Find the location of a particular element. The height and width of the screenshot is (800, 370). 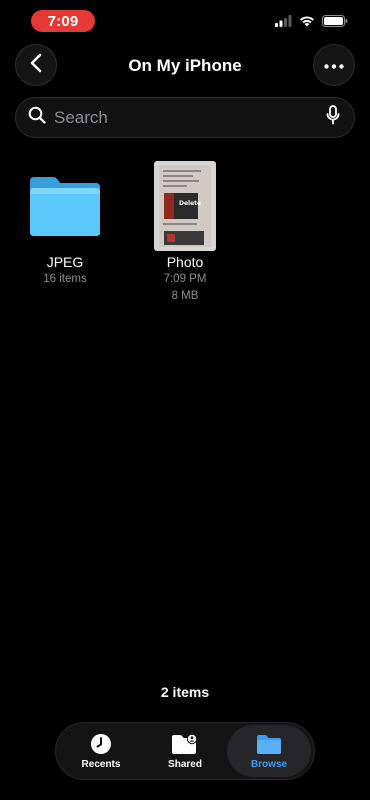

items-count: 2 items is located at coordinates (185, 692).